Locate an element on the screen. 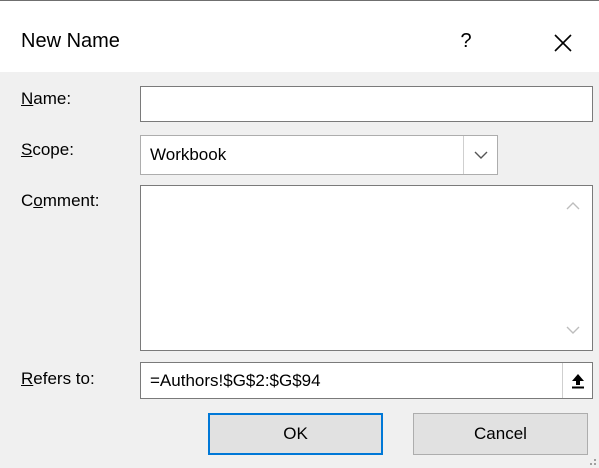 The width and height of the screenshot is (599, 468). ok-button: OK is located at coordinates (295, 434).